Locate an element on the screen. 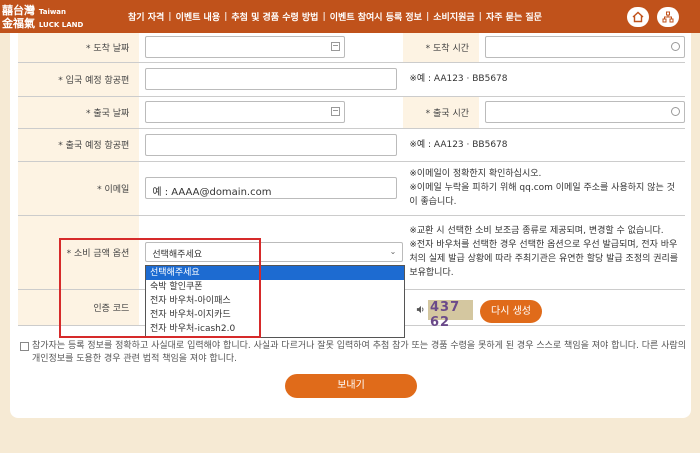  agreement-checkbox is located at coordinates (24, 346).